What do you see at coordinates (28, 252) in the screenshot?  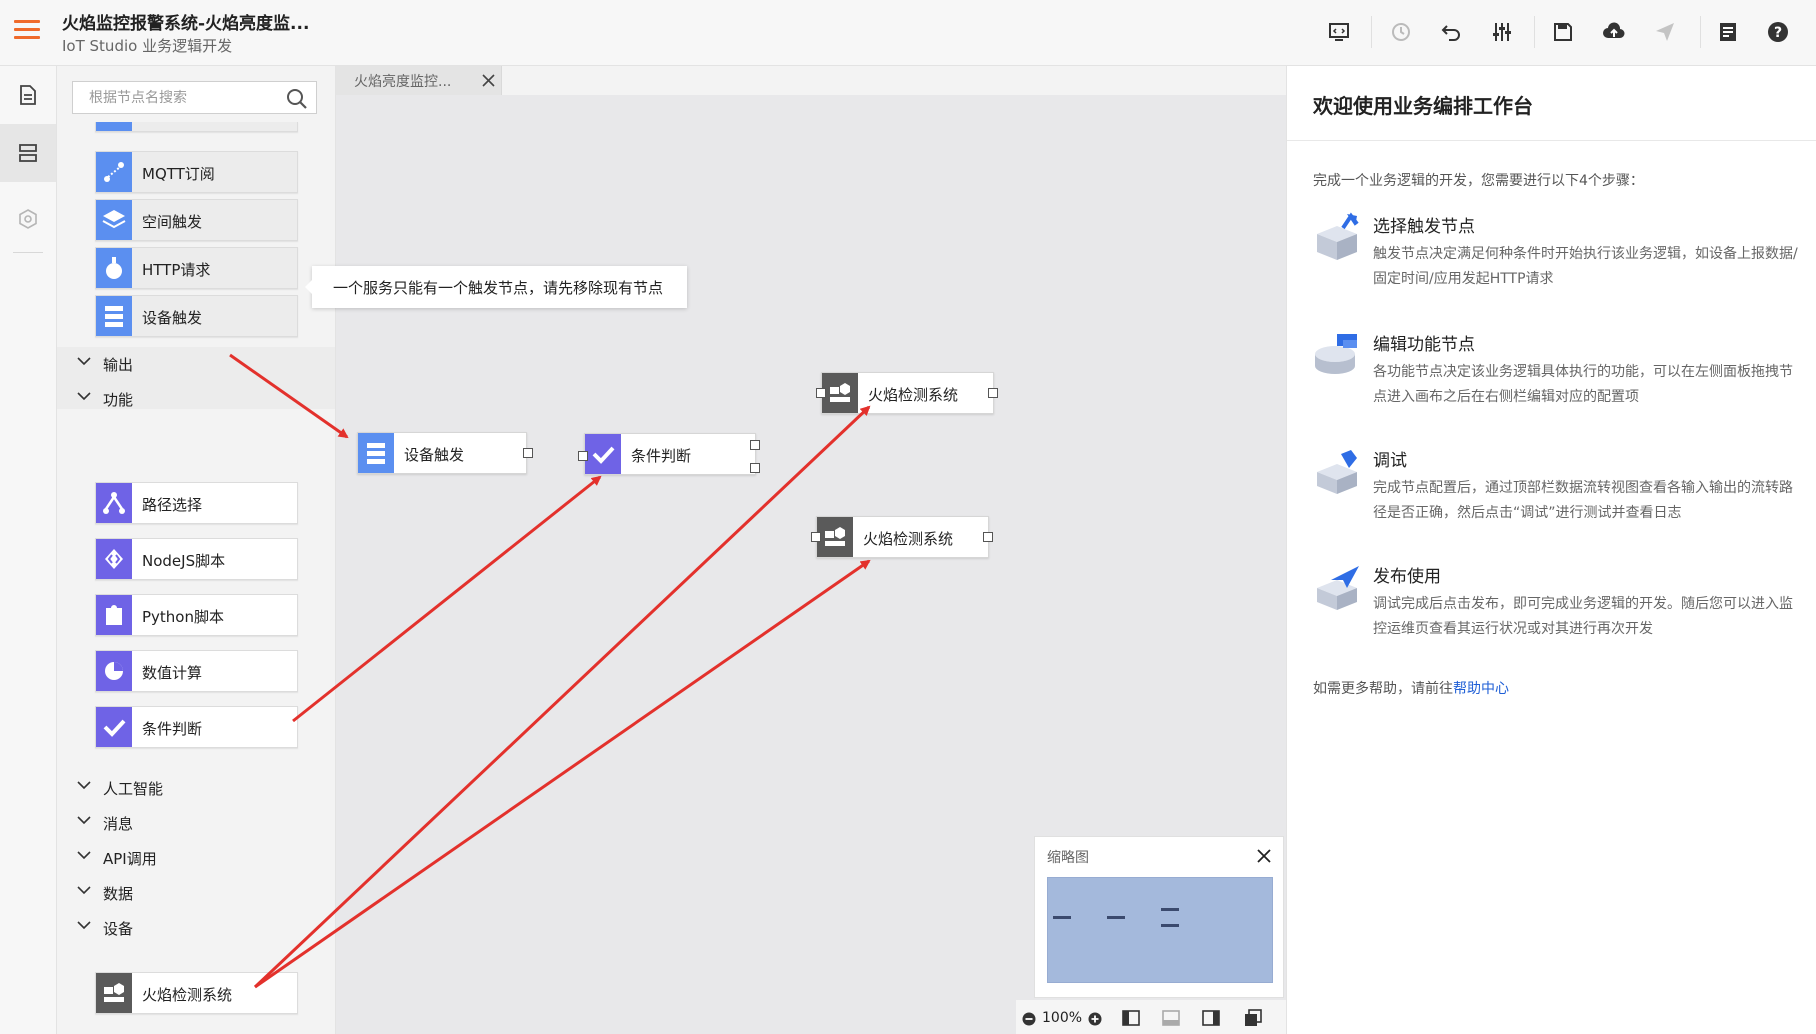 I see `rail-divider` at bounding box center [28, 252].